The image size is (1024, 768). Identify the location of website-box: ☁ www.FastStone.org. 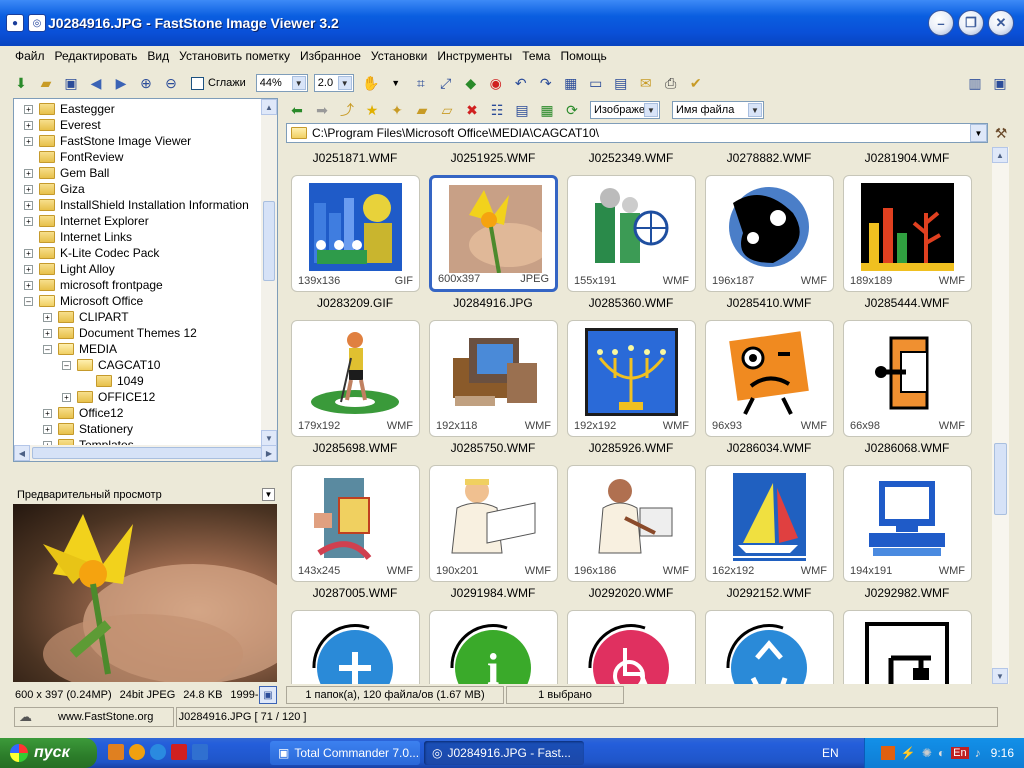
(94, 717).